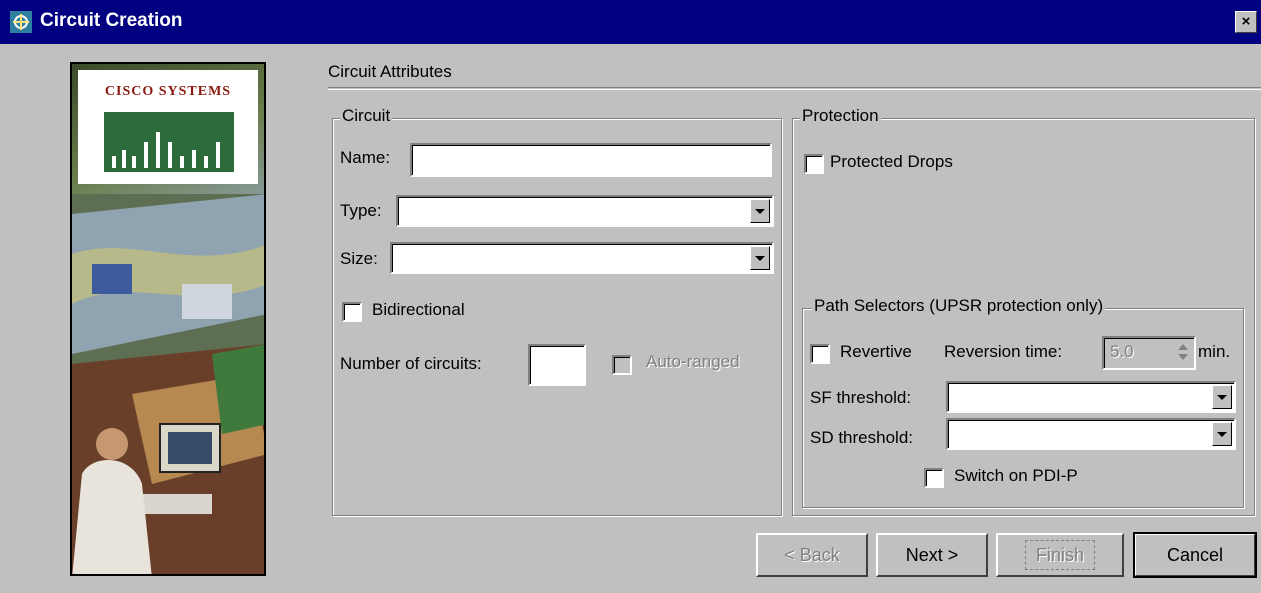  What do you see at coordinates (1195, 555) in the screenshot?
I see `cancel-button: Cancel` at bounding box center [1195, 555].